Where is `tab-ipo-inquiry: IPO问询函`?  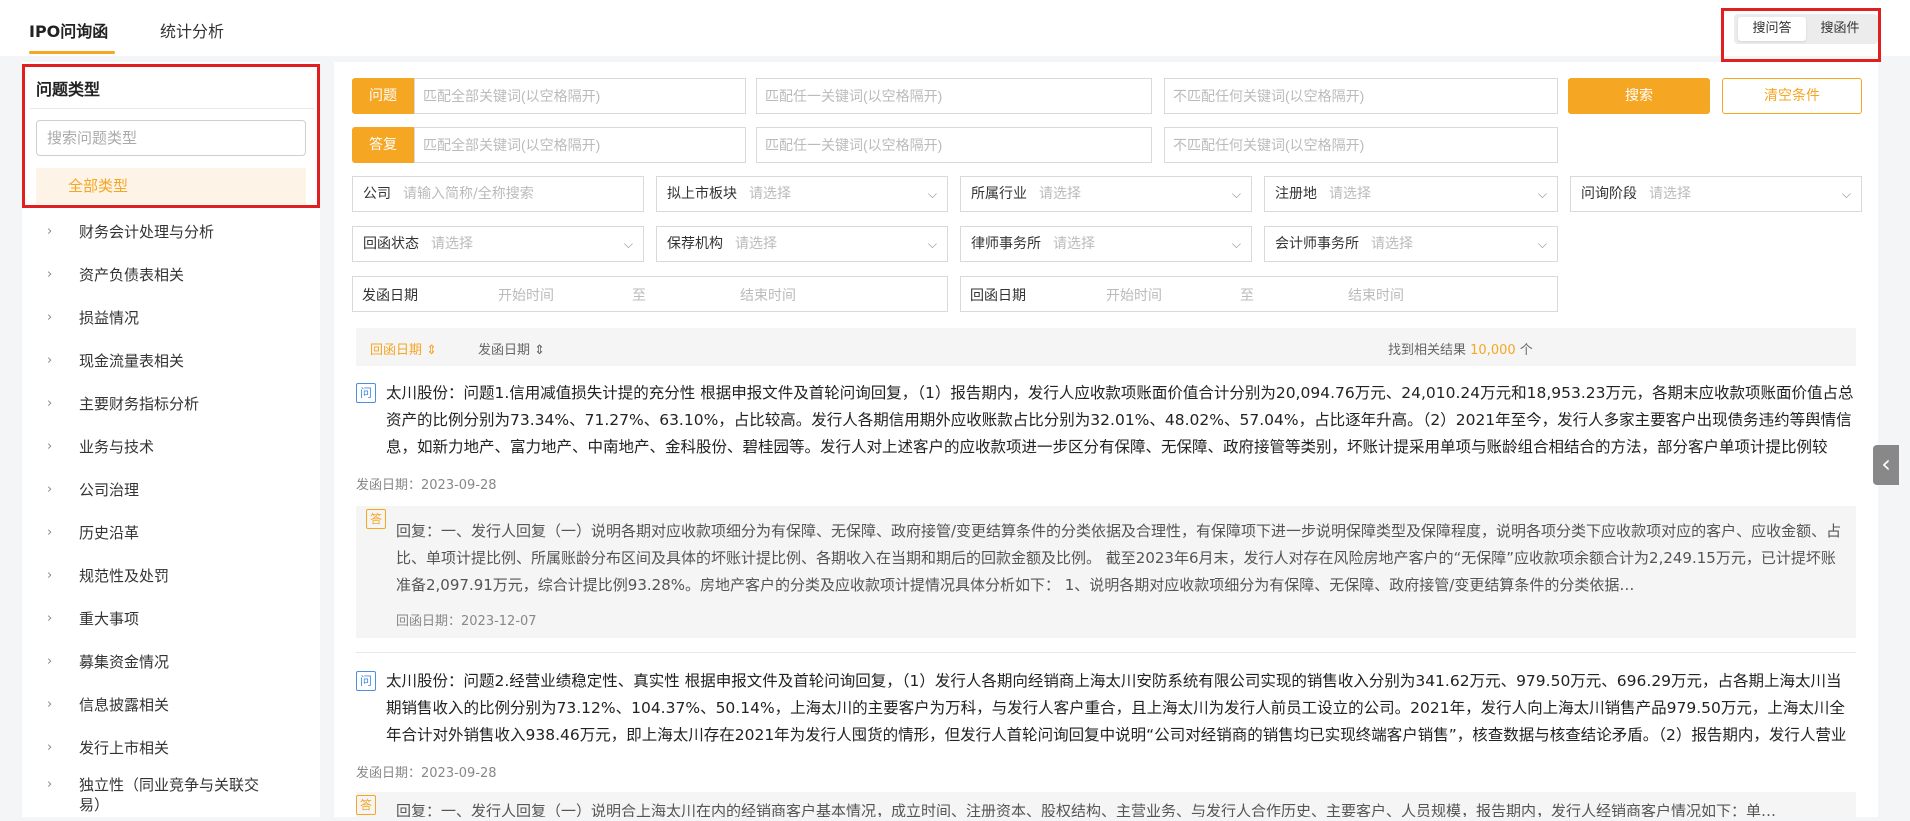 tab-ipo-inquiry: IPO问询函 is located at coordinates (68, 30).